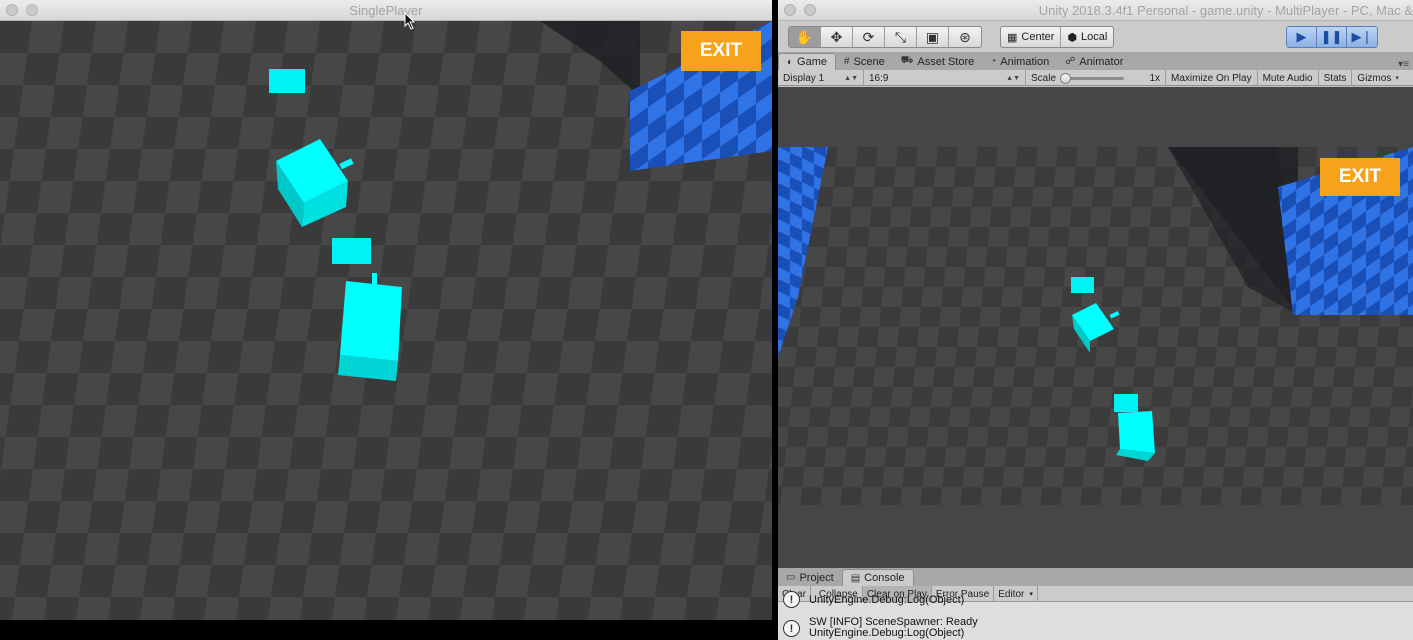  I want to click on scale-control: Scale 1x, so click(1096, 78).